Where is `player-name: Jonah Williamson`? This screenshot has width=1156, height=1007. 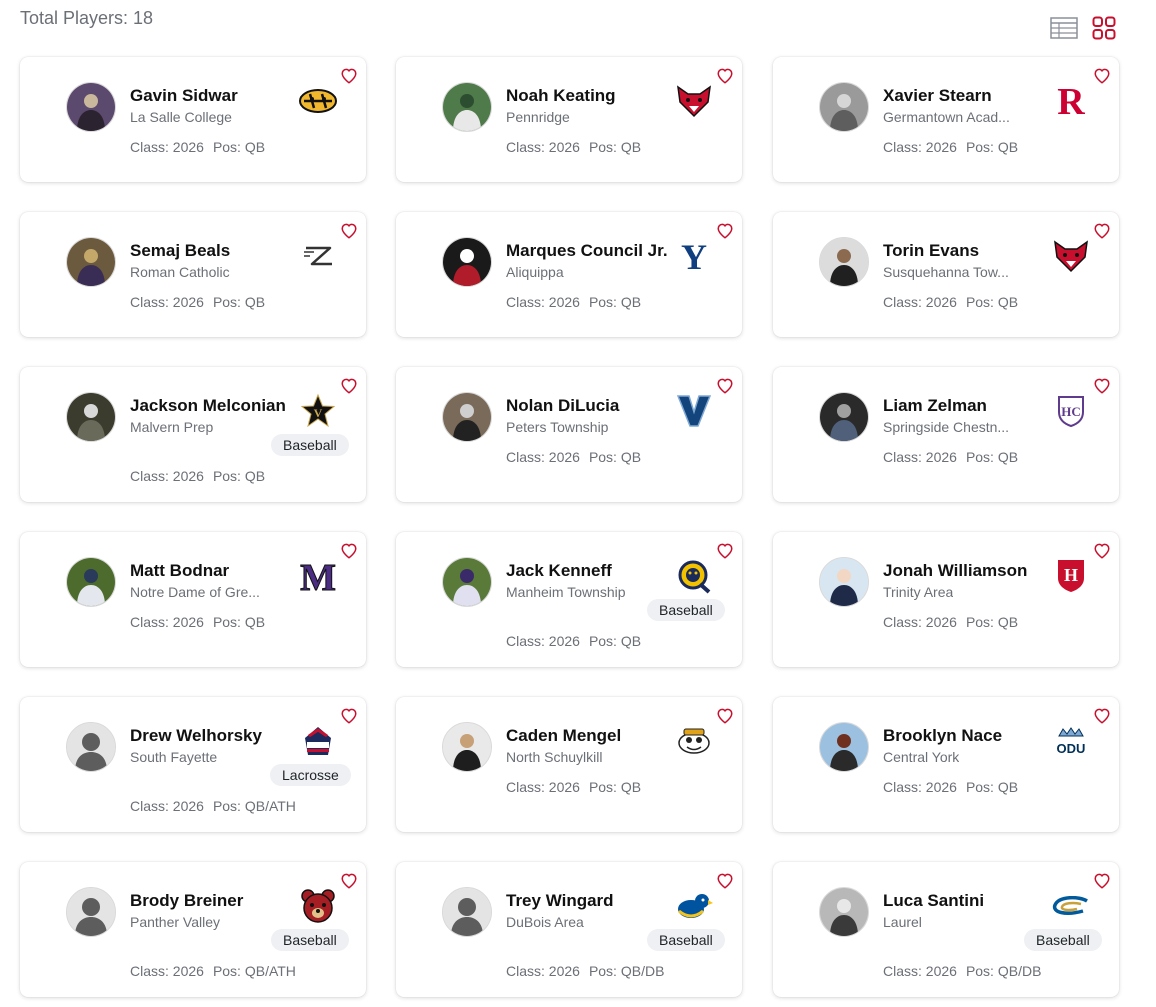 player-name: Jonah Williamson is located at coordinates (955, 571).